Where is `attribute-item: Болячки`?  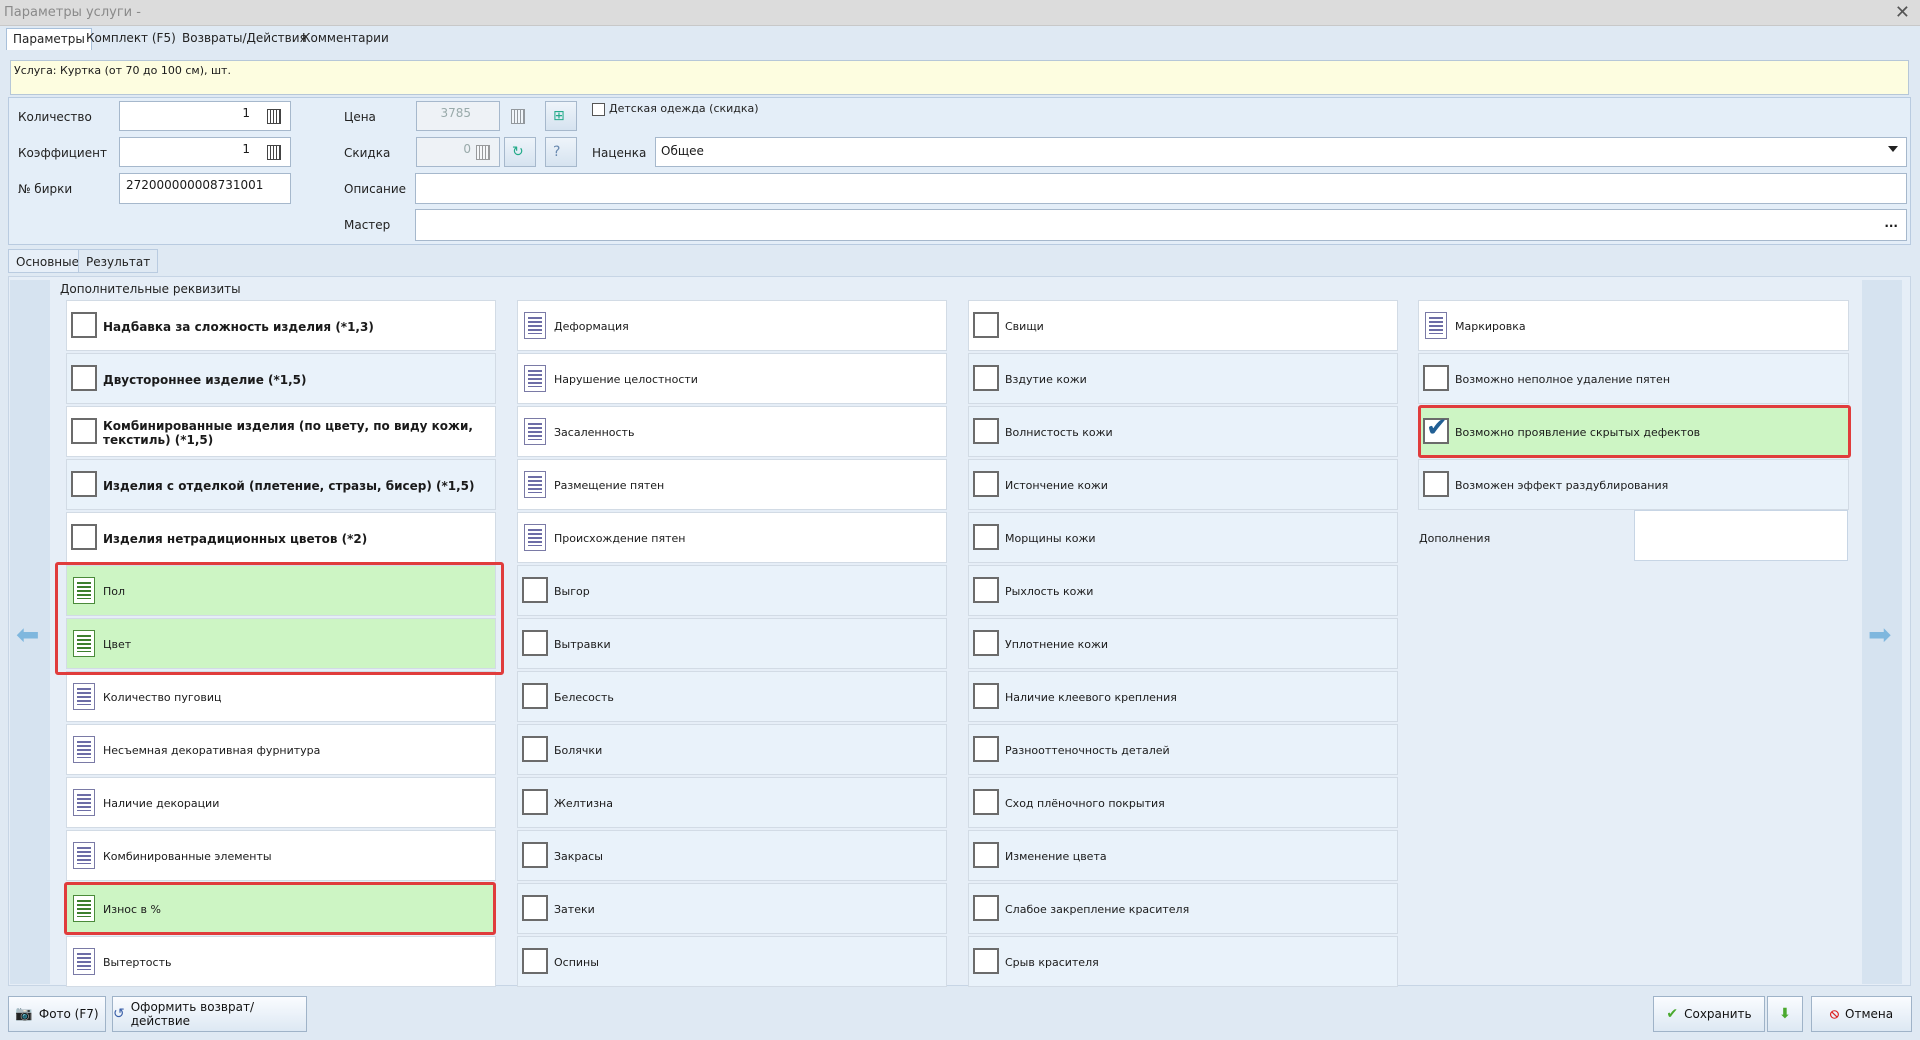 attribute-item: Болячки is located at coordinates (732, 749).